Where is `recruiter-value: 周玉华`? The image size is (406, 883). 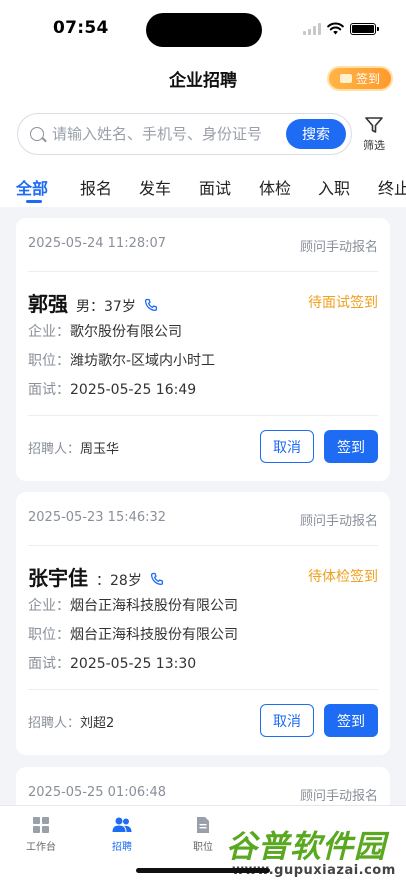
recruiter-value: 周玉华 is located at coordinates (100, 449).